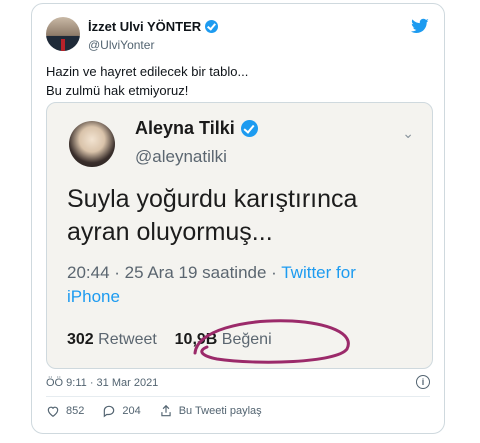  I want to click on reply-button: 204, so click(121, 411).